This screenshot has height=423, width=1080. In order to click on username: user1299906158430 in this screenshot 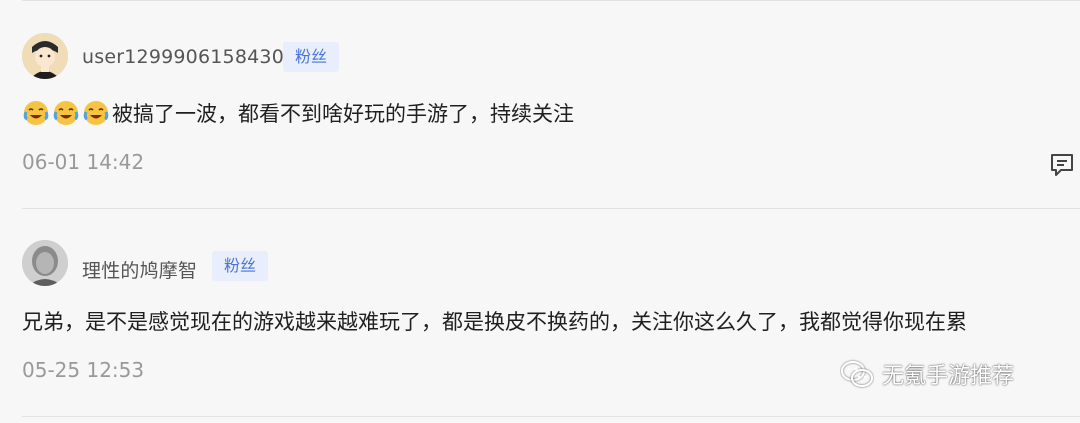, I will do `click(183, 57)`.